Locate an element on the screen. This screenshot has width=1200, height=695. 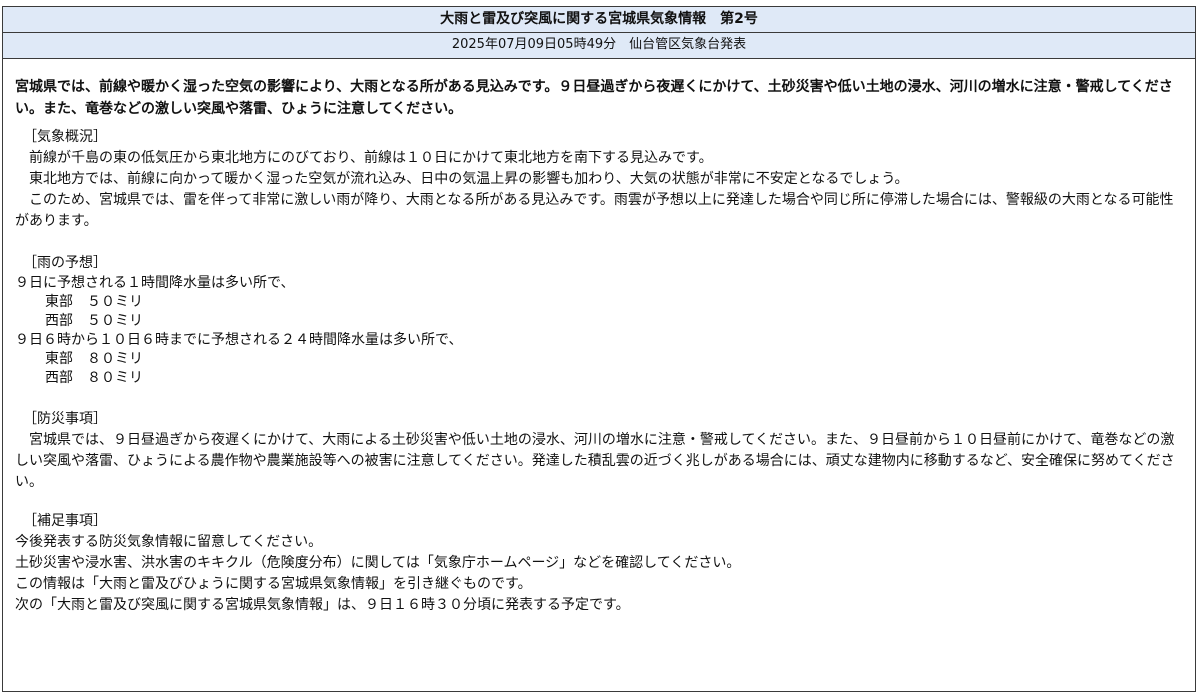
rain-daily-row: 西部 ８０ミリ is located at coordinates (599, 378).